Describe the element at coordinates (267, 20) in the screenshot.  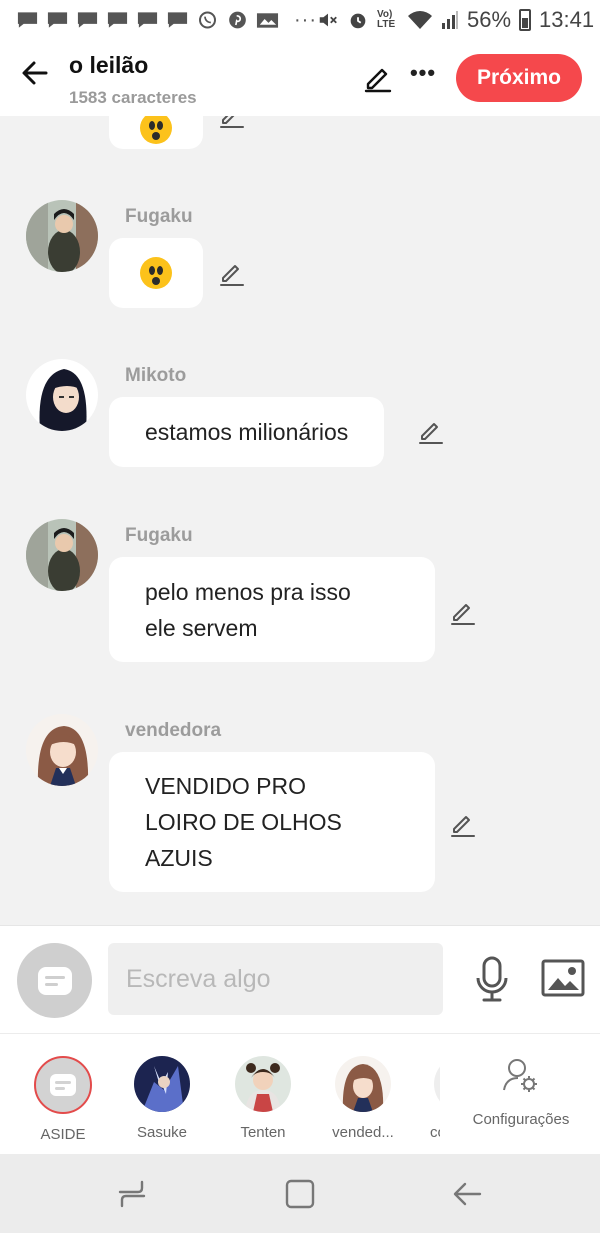
I see `gallery-notification-icon` at that location.